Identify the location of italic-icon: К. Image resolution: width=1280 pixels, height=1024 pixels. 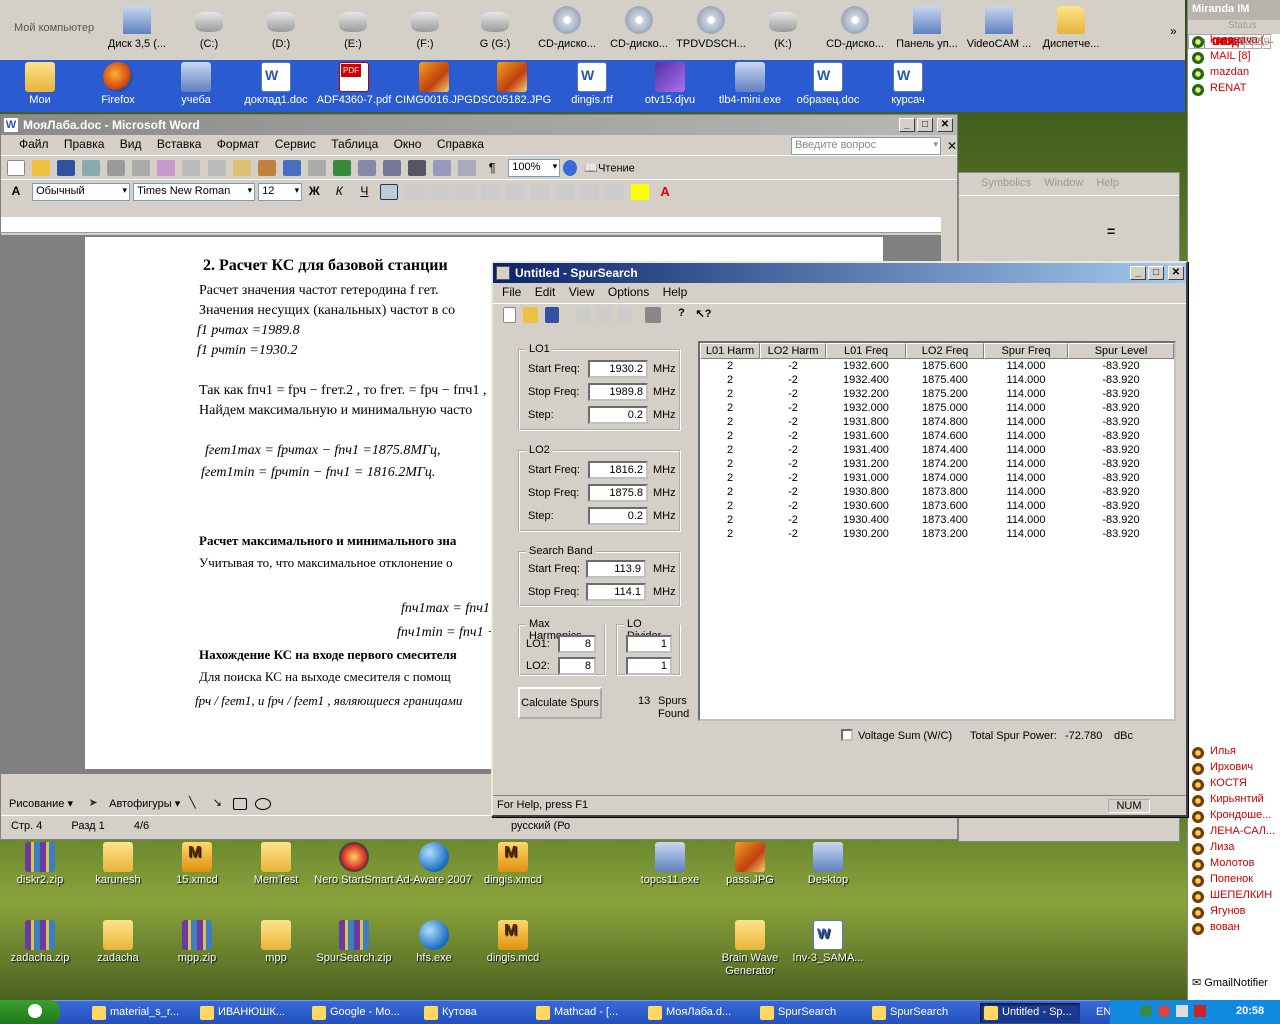
(339, 192).